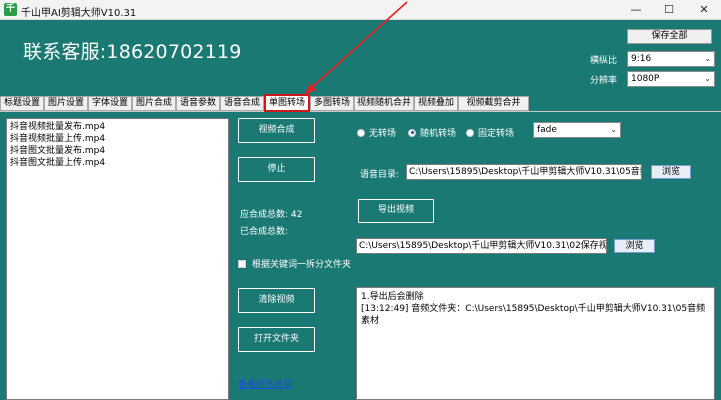 This screenshot has height=400, width=721. What do you see at coordinates (276, 169) in the screenshot?
I see `stop-button: 停止` at bounding box center [276, 169].